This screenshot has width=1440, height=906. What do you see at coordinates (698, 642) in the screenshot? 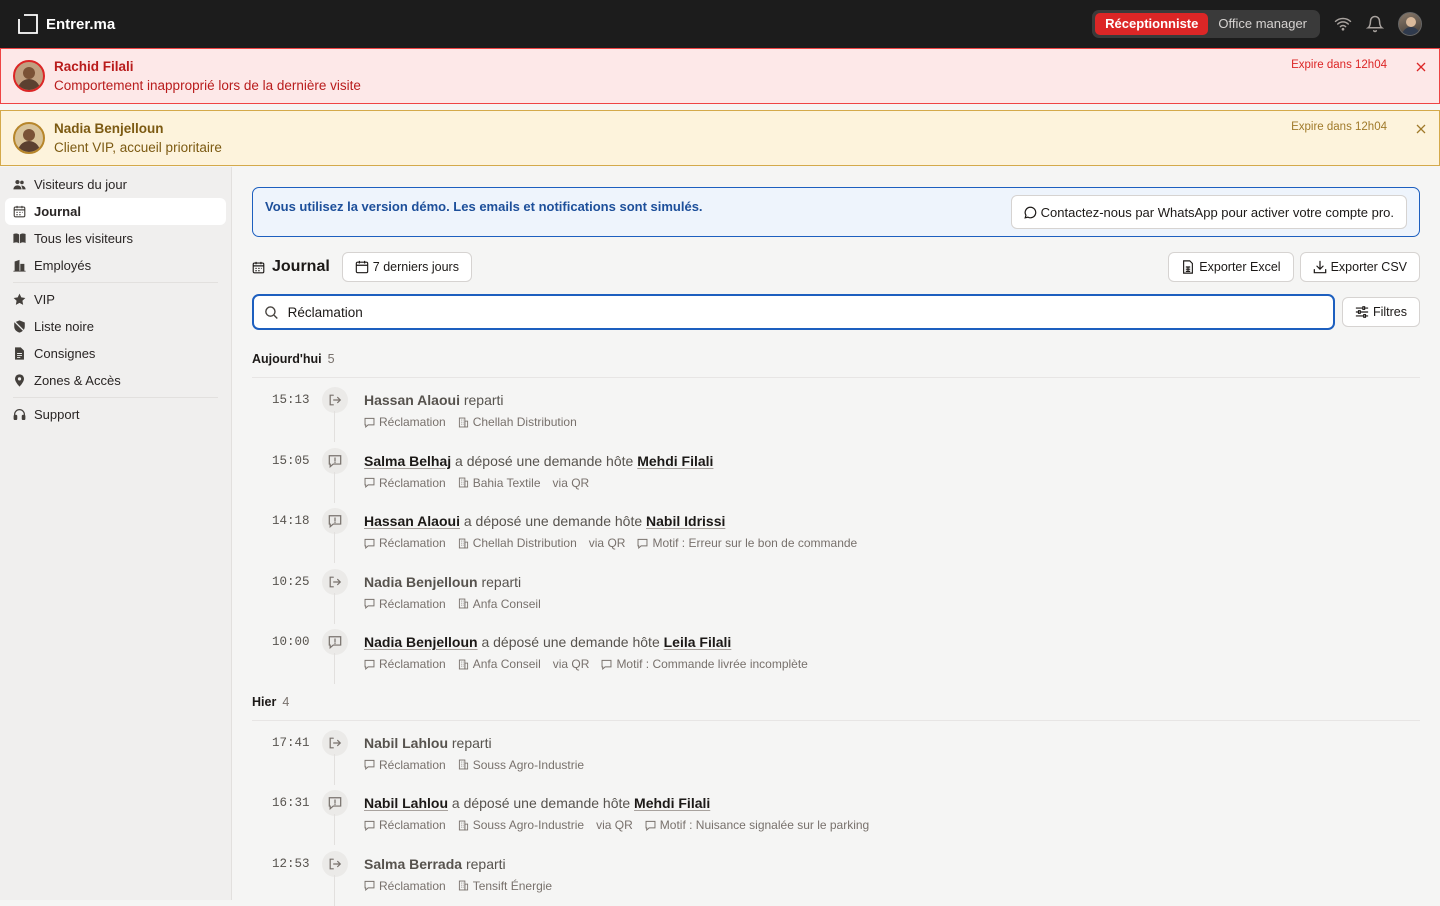
I see `host-name: Leila Filali` at bounding box center [698, 642].